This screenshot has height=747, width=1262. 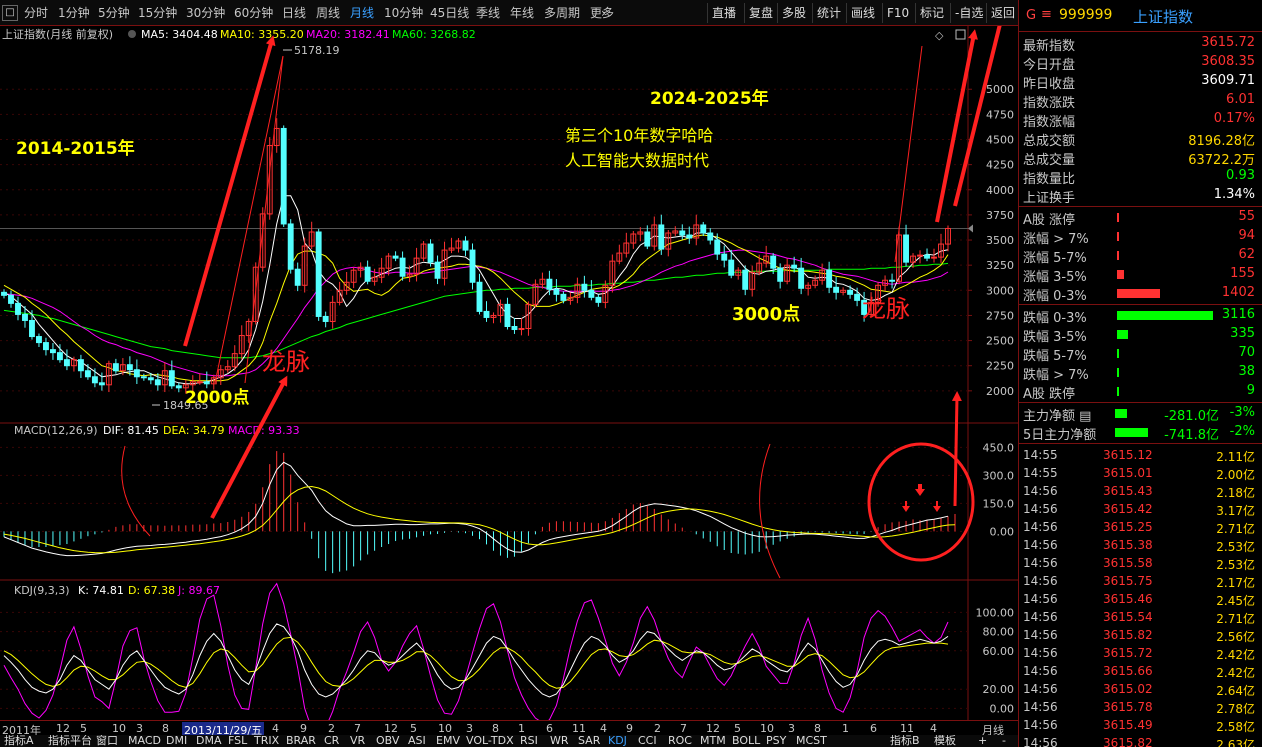 I want to click on indicator-tab: PSY, so click(x=776, y=741).